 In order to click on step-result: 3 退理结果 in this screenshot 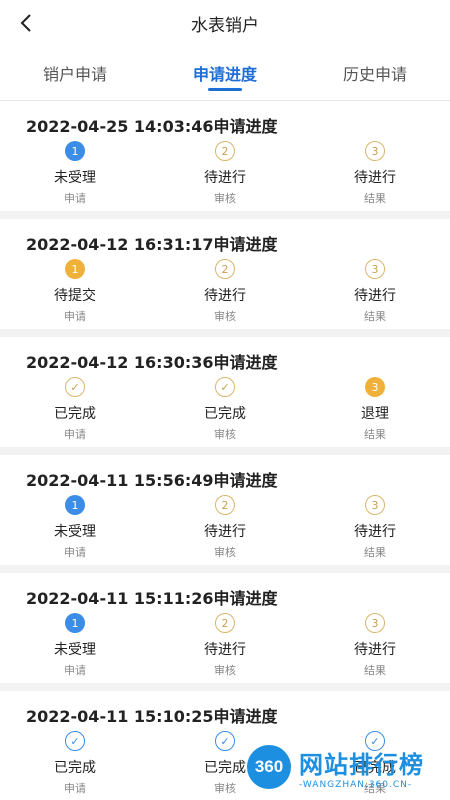, I will do `click(375, 409)`.